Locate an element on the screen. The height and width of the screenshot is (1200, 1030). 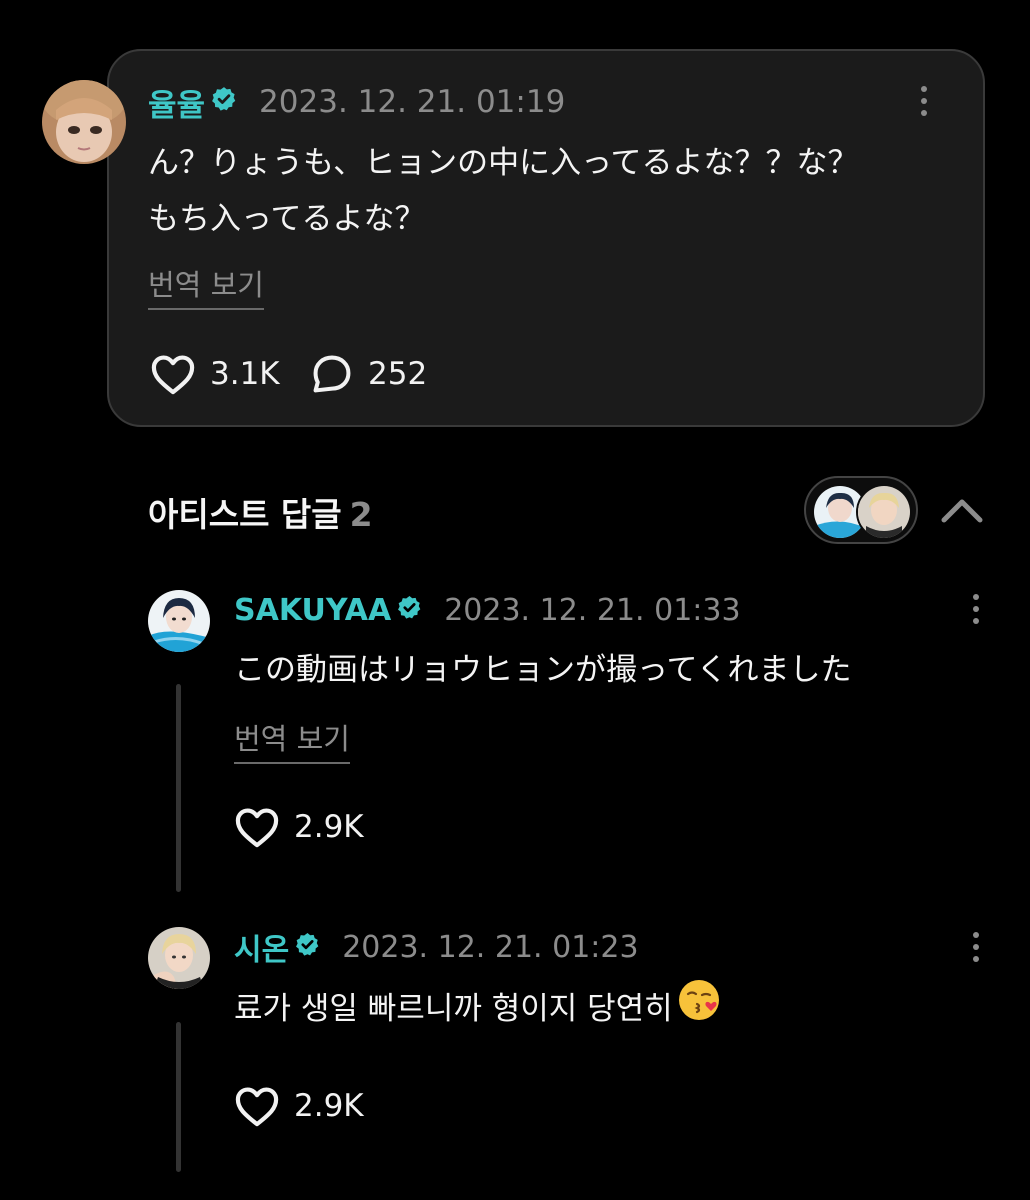
kissing-face-emoji-icon is located at coordinates (699, 1009).